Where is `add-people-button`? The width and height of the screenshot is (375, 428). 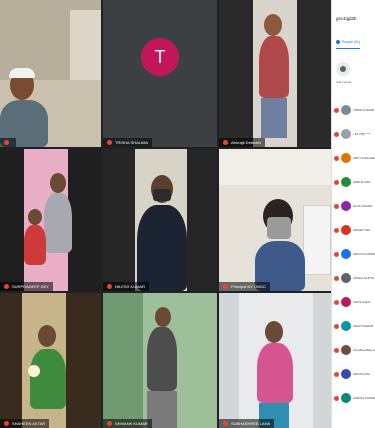 add-people-button is located at coordinates (343, 69).